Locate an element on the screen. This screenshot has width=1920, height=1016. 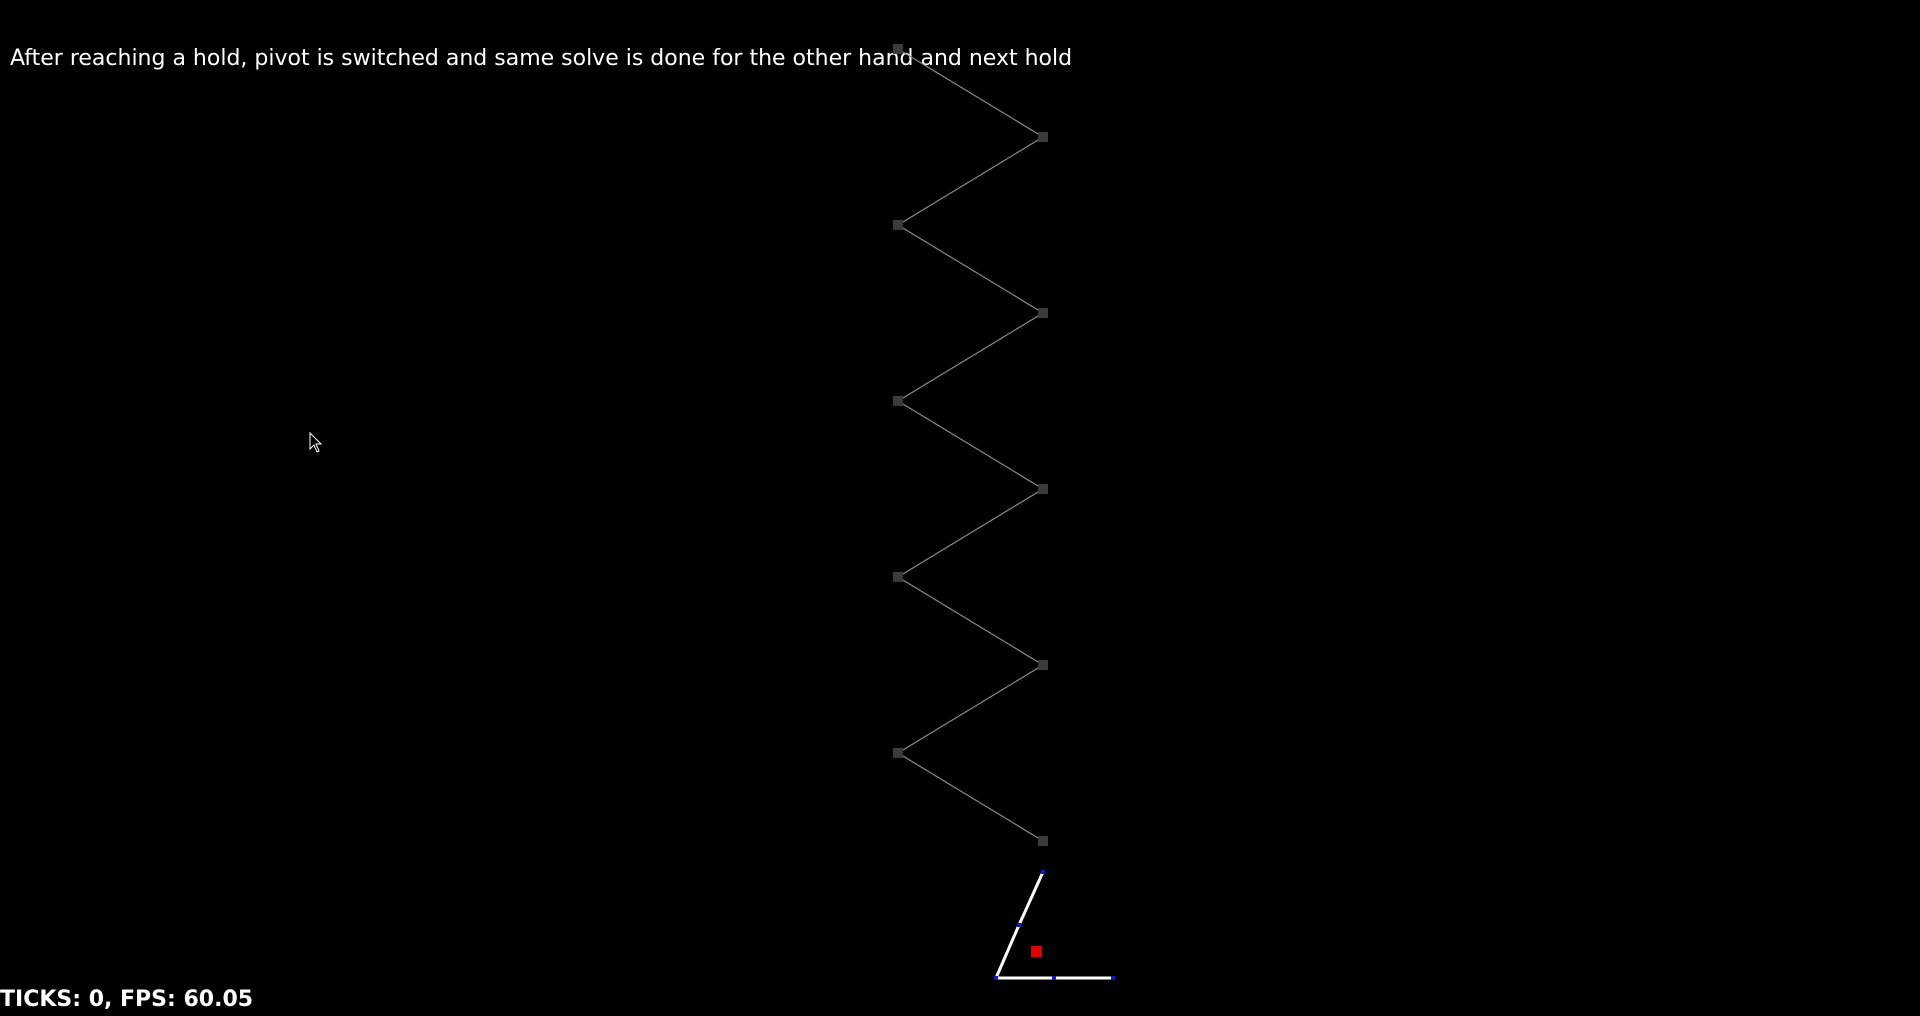
upper-arm-limb is located at coordinates (1031, 898).